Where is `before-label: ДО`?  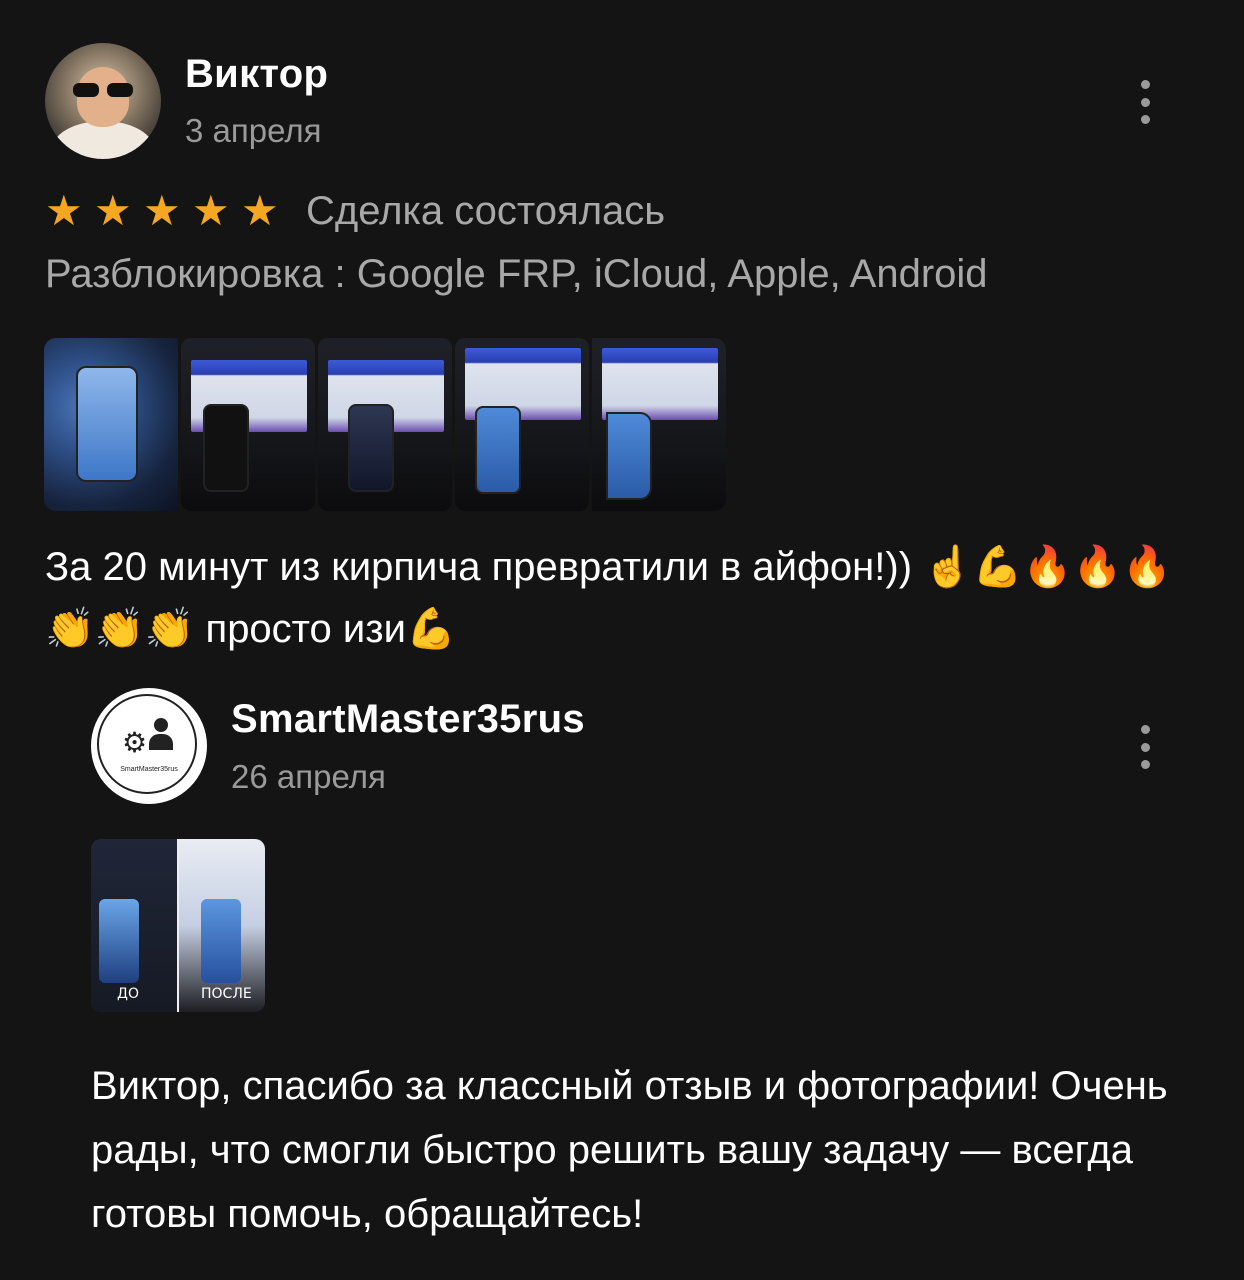
before-label: ДО is located at coordinates (128, 994).